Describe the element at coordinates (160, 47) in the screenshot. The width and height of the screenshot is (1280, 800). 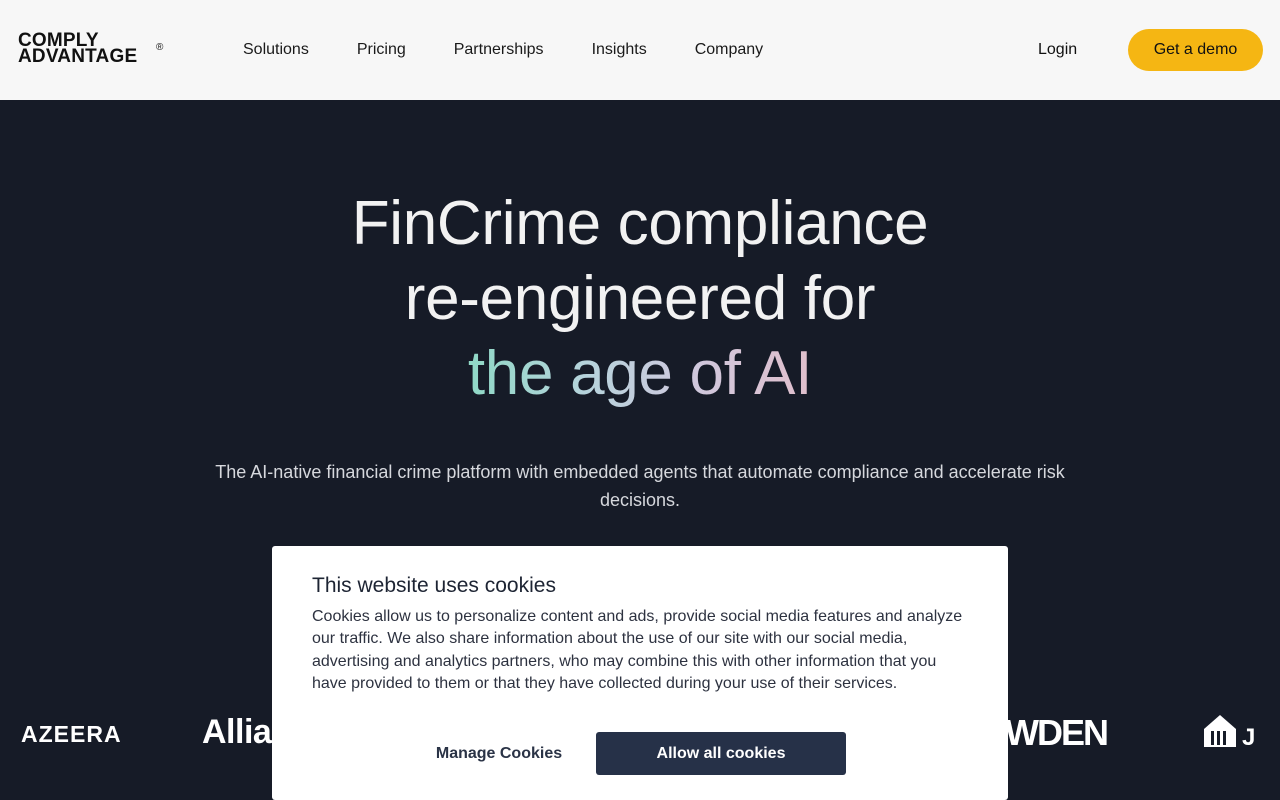
I see `registered-mark: ®` at that location.